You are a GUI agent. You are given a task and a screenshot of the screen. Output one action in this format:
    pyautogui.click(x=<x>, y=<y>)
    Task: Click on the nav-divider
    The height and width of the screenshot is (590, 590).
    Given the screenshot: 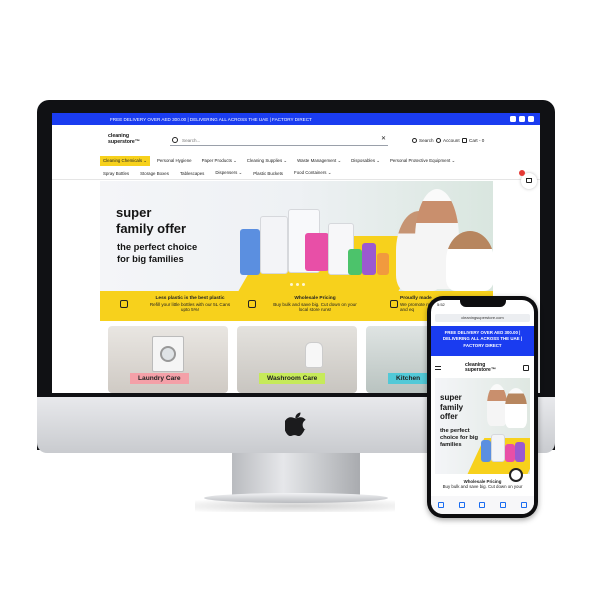 What is the action you would take?
    pyautogui.click(x=296, y=179)
    